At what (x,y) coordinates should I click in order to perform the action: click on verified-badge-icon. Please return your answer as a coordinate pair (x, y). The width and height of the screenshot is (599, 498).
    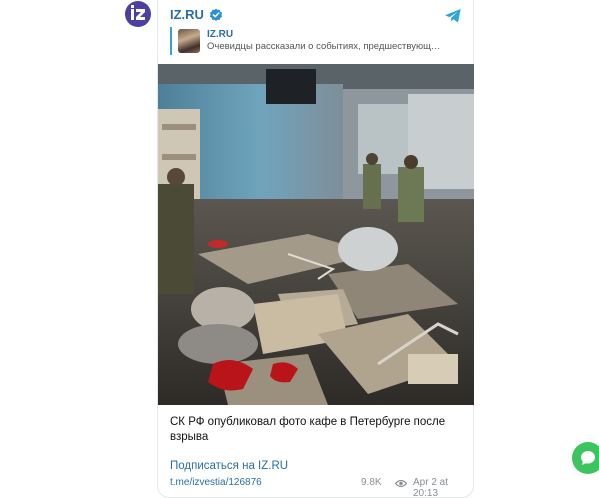
    Looking at the image, I should click on (216, 14).